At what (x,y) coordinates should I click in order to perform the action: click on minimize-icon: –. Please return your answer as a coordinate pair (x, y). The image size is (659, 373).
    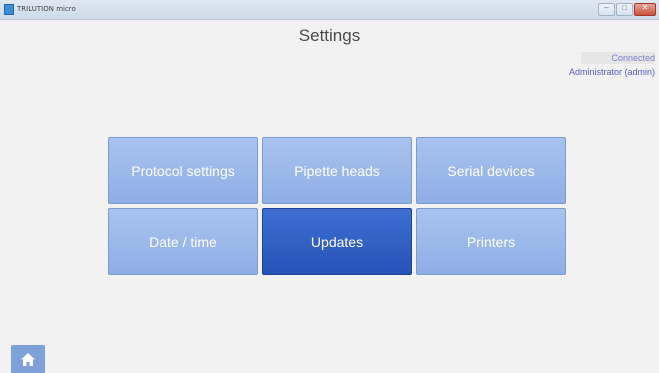
    Looking at the image, I should click on (606, 7).